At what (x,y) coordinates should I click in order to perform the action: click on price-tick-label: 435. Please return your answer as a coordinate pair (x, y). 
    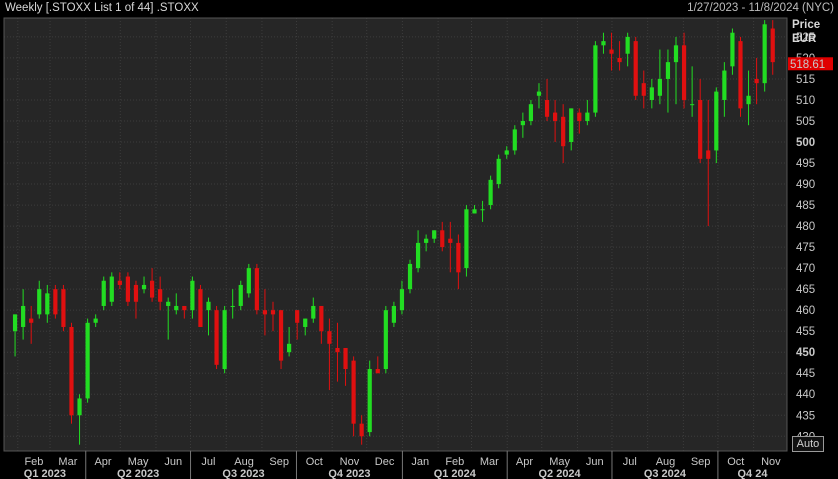
    Looking at the image, I should click on (805, 416).